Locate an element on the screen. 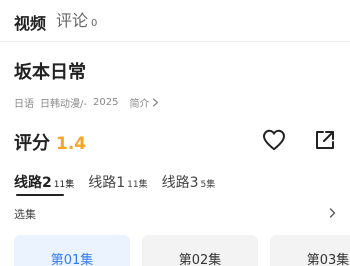 The image size is (350, 266). share-button is located at coordinates (325, 140).